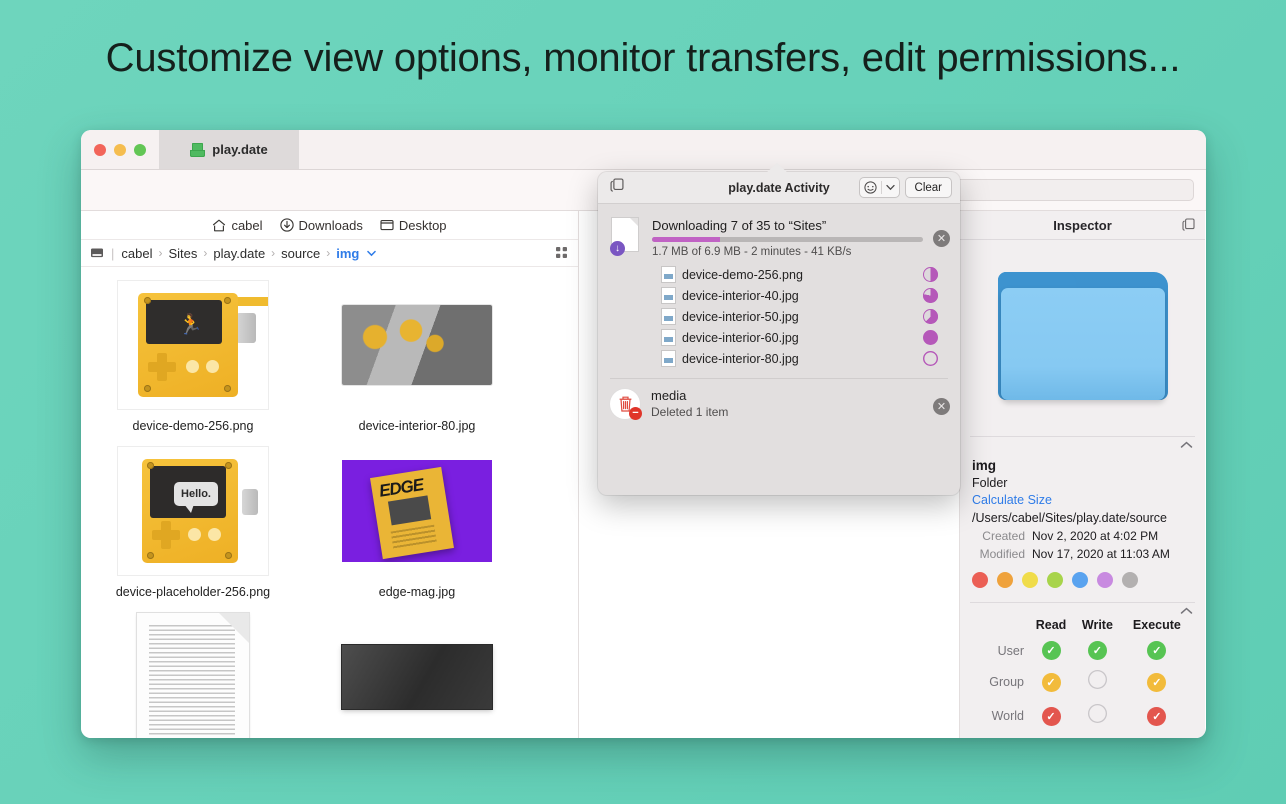  I want to click on list-item: device-interior-40.jpg, so click(779, 295).